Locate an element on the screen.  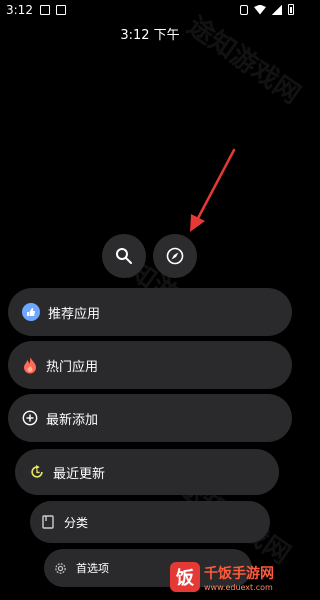
clock-text: 3:12 下午 is located at coordinates (150, 35).